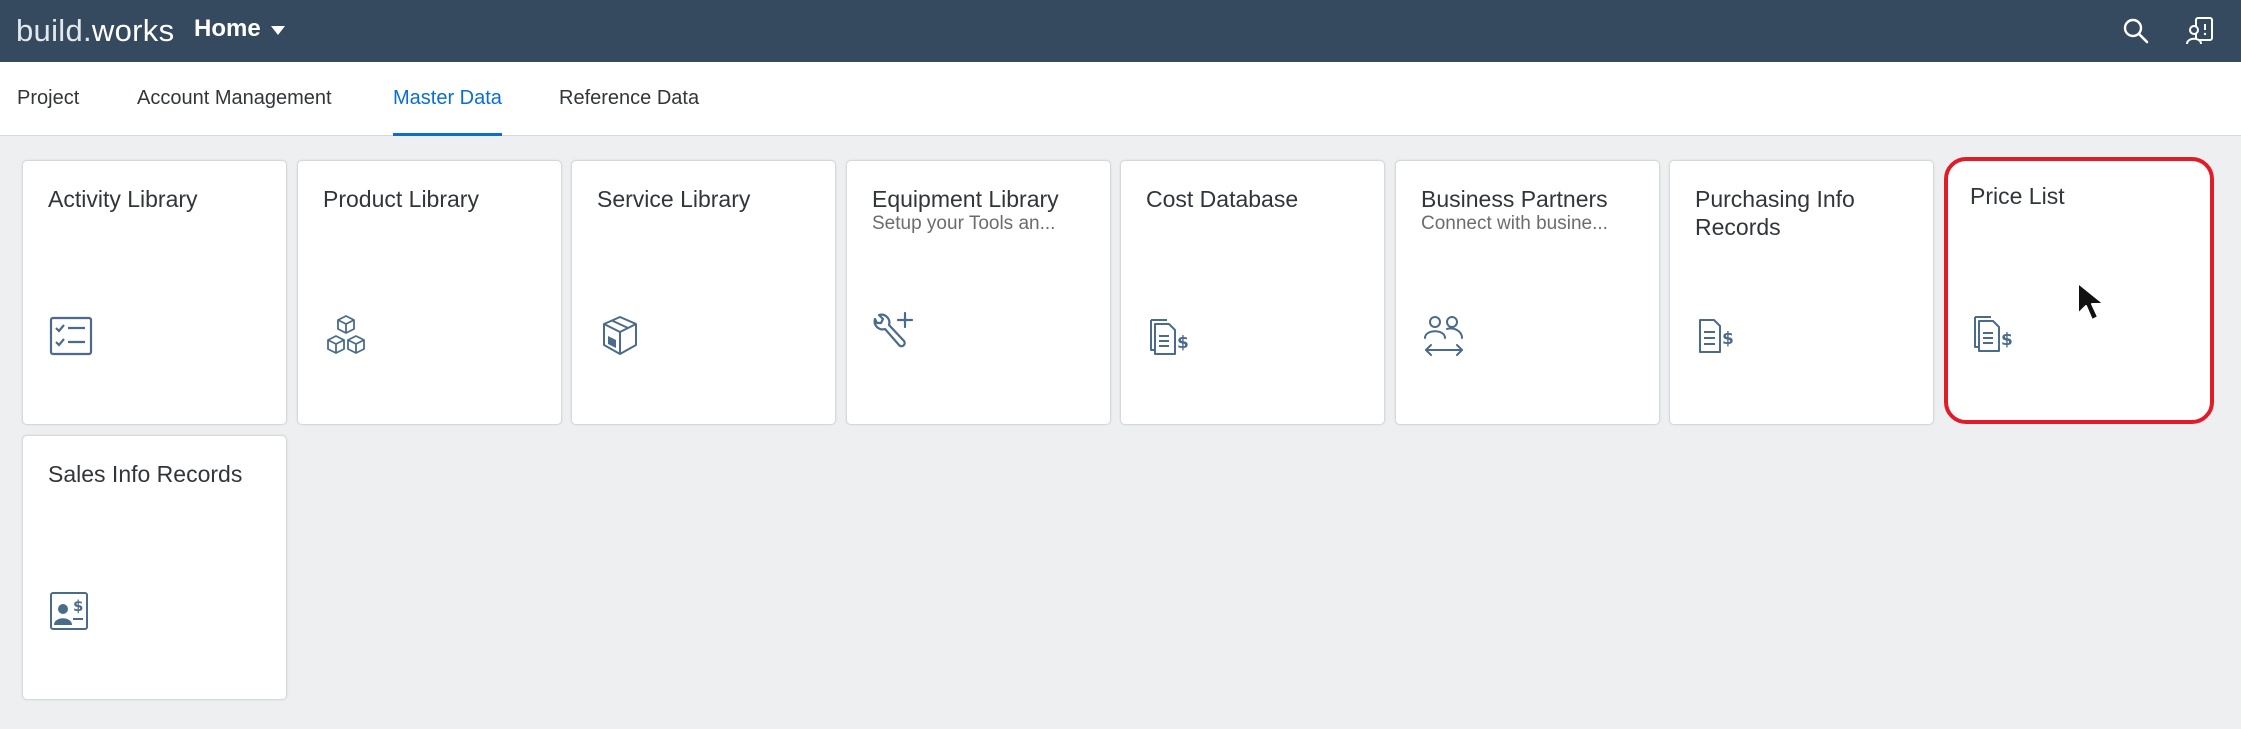 This screenshot has width=2241, height=729. I want to click on home-menu-button: Home, so click(239, 29).